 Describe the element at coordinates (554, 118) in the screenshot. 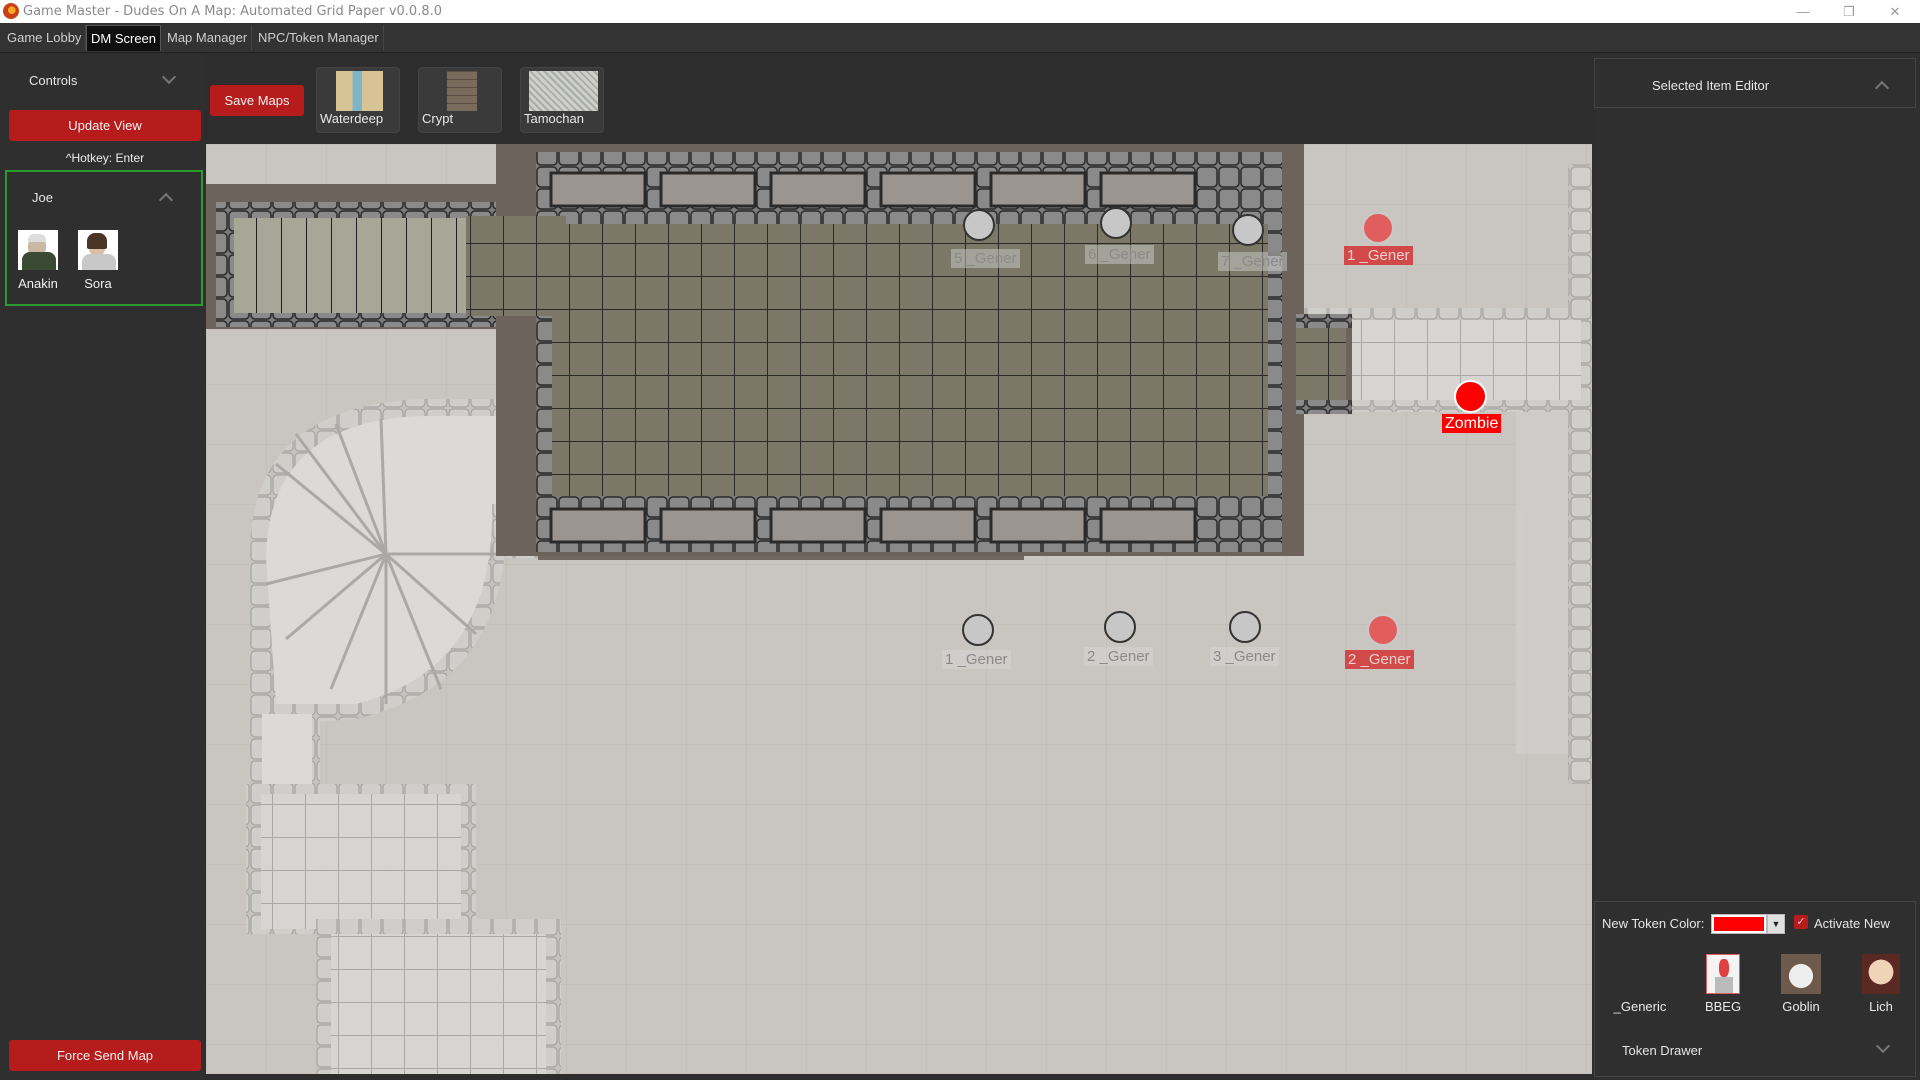

I see `map-tile-label: Tamochan` at that location.